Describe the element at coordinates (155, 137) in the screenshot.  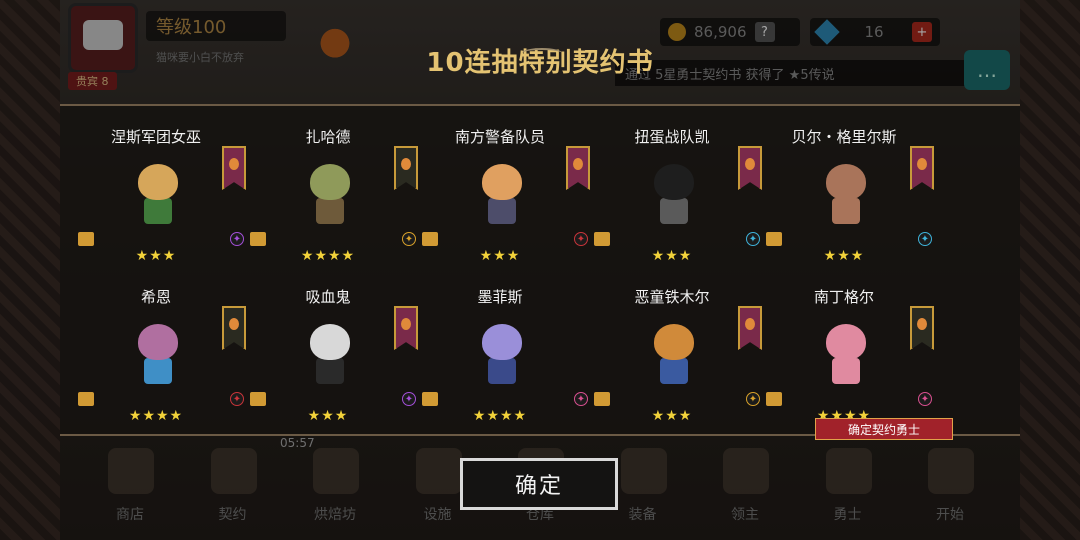
I see `hero-name: 涅斯军团女巫` at that location.